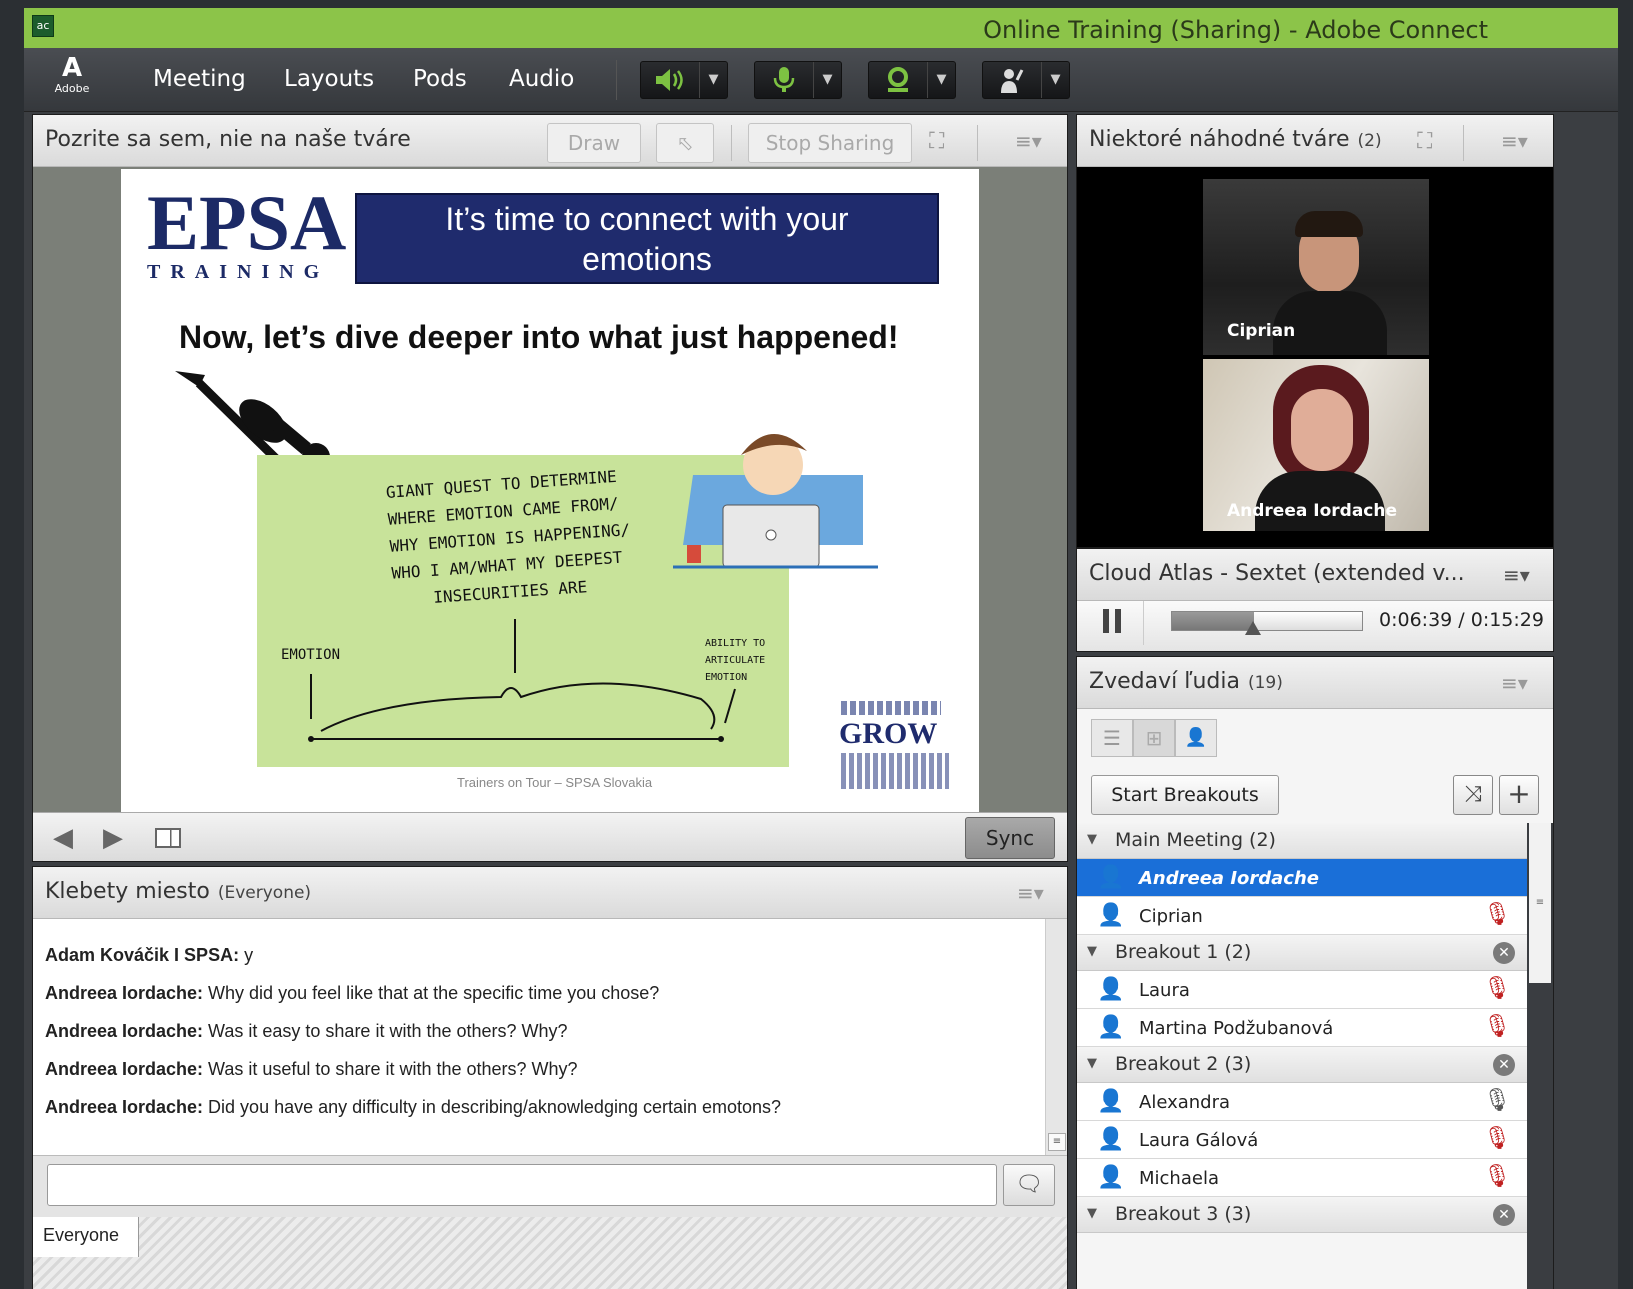 The width and height of the screenshot is (1633, 1289). Describe the element at coordinates (1302, 1178) in the screenshot. I see `attendee-row: 👤 Michaela 🎙` at that location.